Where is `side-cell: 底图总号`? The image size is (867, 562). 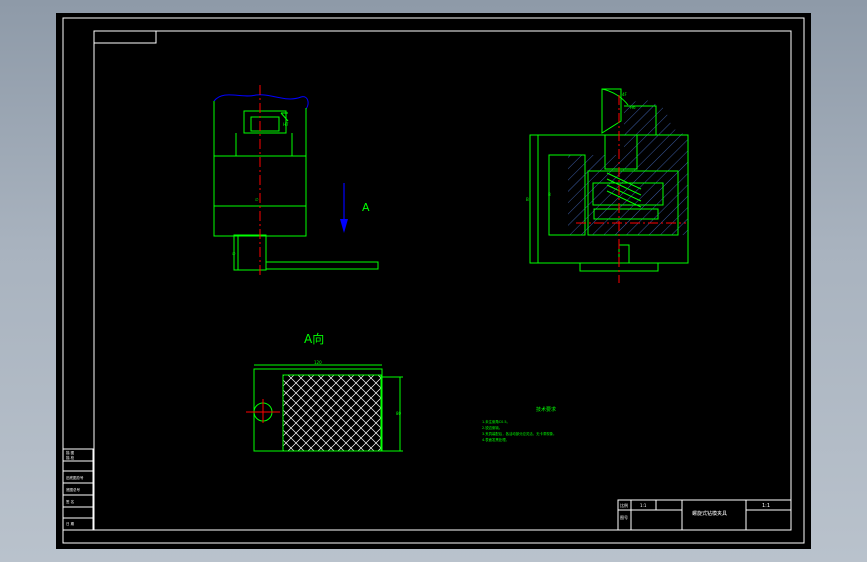 side-cell: 底图总号 is located at coordinates (73, 489).